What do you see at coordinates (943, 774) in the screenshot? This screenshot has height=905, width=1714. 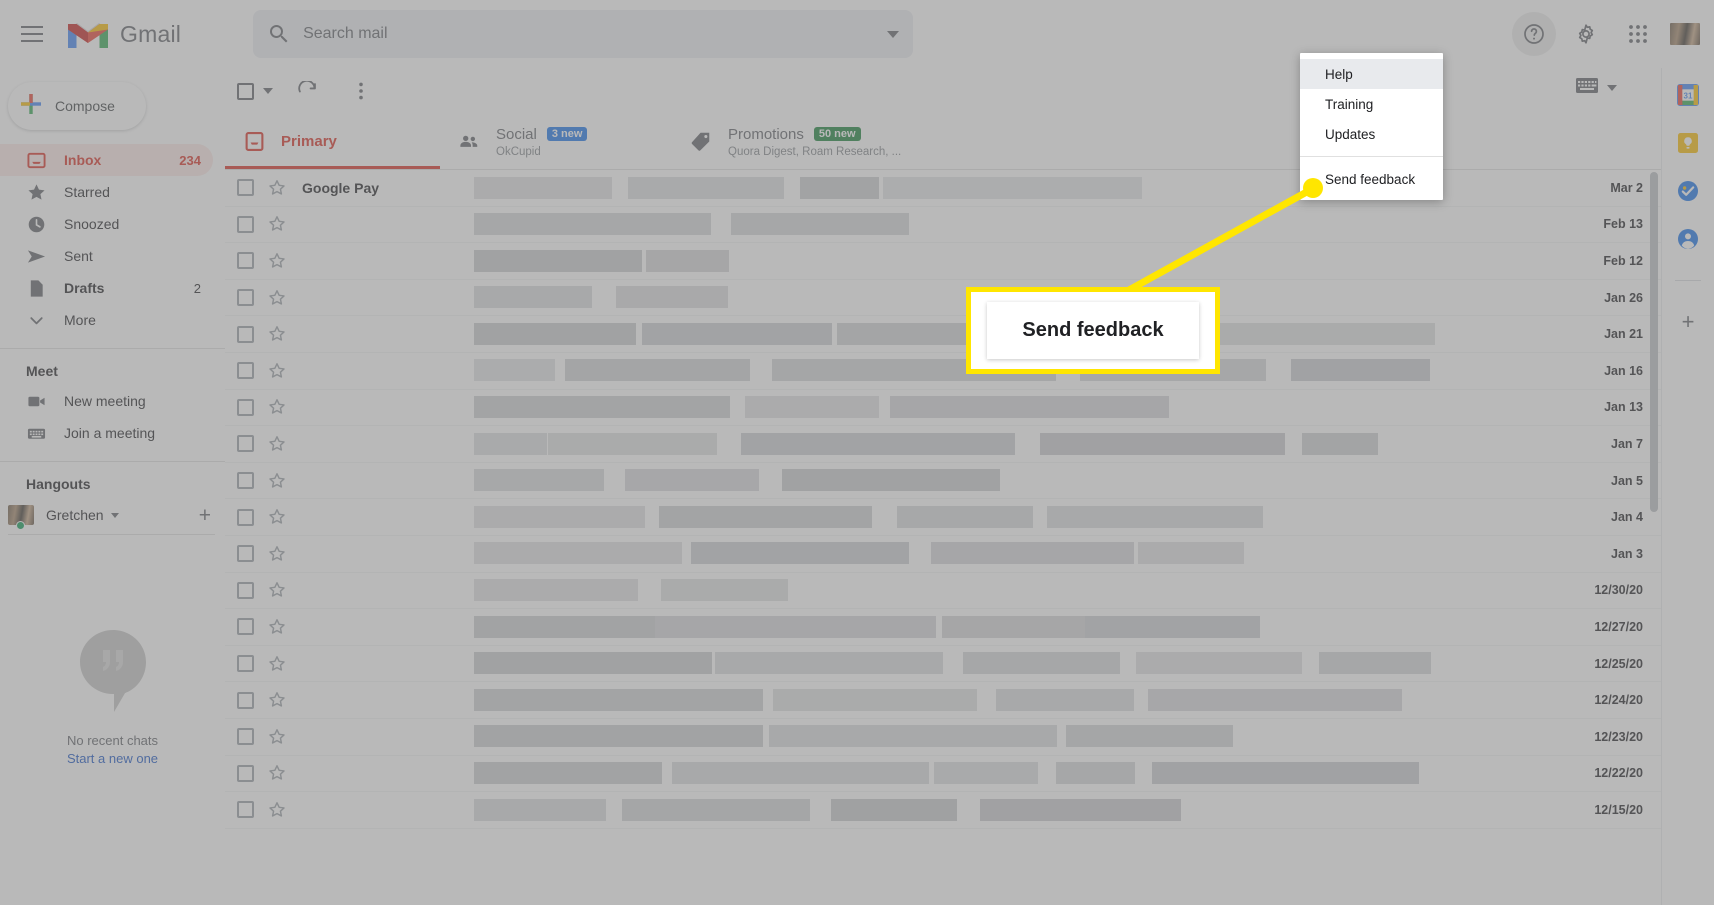 I see `table-row: 12/22/20` at bounding box center [943, 774].